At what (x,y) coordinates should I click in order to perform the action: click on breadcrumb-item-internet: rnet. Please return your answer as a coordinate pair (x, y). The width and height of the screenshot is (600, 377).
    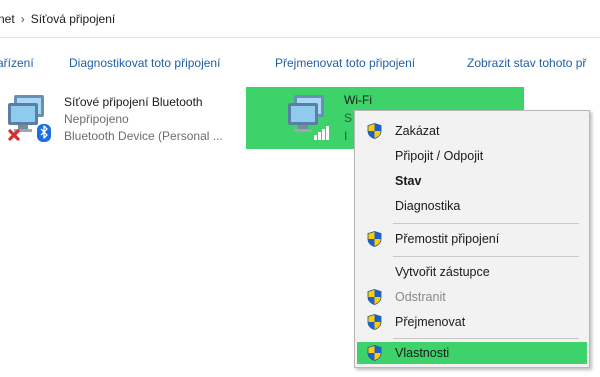
    Looking at the image, I should click on (7, 19).